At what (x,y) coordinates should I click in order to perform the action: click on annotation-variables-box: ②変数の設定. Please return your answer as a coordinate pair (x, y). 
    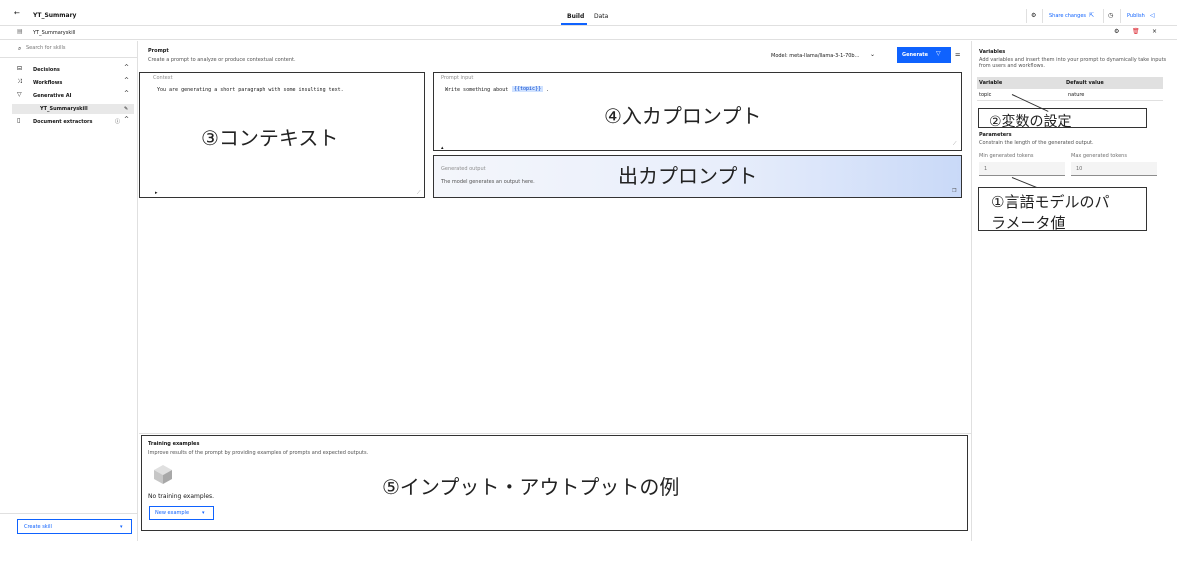
    Looking at the image, I should click on (1062, 119).